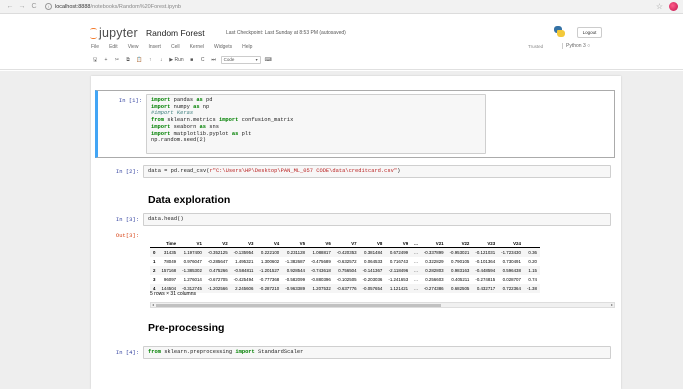 The height and width of the screenshot is (389, 683). What do you see at coordinates (346, 261) in the screenshot?
I see `table-cell: -0.632572` at bounding box center [346, 261].